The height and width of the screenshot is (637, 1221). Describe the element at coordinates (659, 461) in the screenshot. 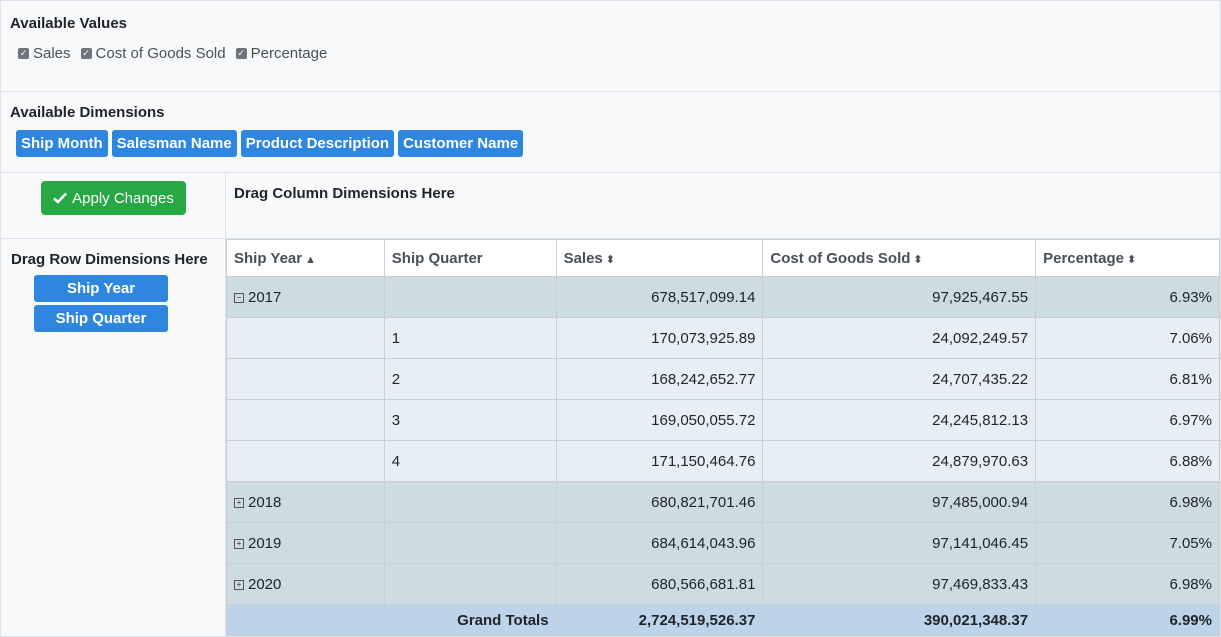

I see `sales-cell: 171,150,464.76` at that location.